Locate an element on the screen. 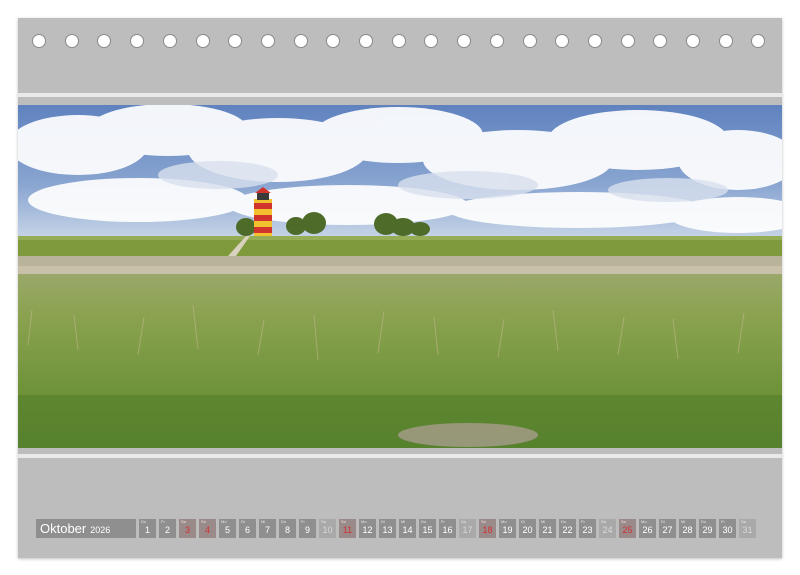 The image size is (800, 575). day-number: 14 is located at coordinates (407, 529).